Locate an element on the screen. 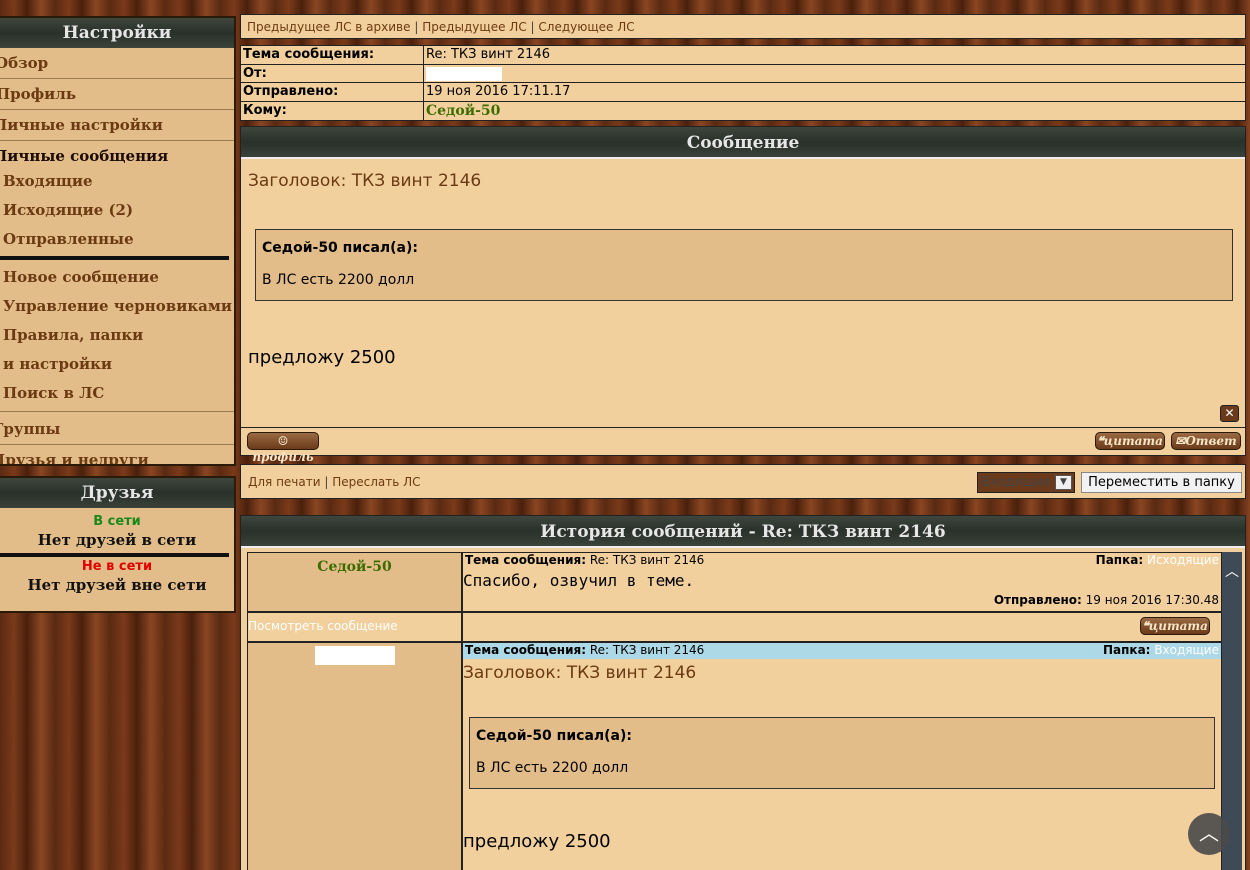 The height and width of the screenshot is (870, 1250). from-label: От: is located at coordinates (332, 73).